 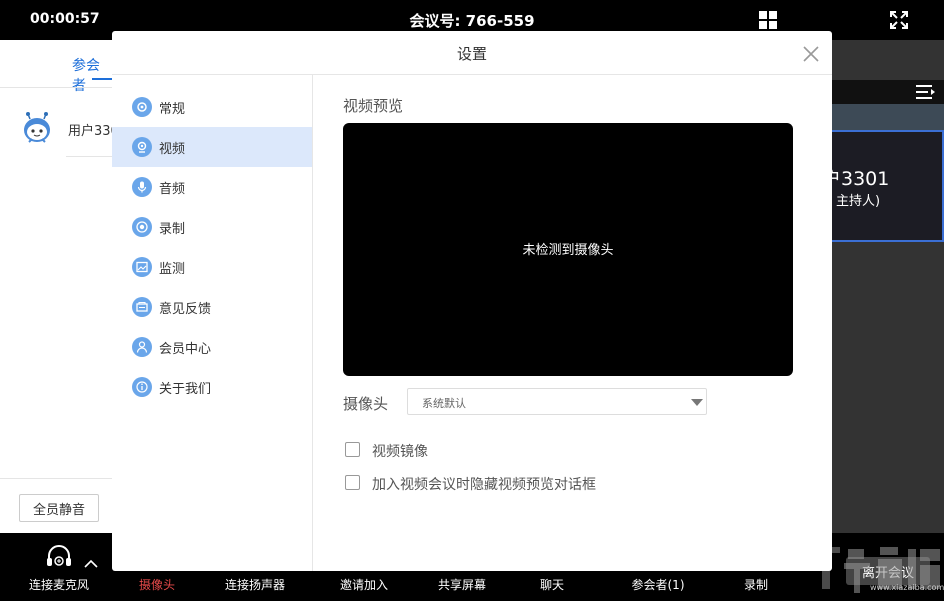 What do you see at coordinates (212, 187) in the screenshot?
I see `nav-item-audio: 音频` at bounding box center [212, 187].